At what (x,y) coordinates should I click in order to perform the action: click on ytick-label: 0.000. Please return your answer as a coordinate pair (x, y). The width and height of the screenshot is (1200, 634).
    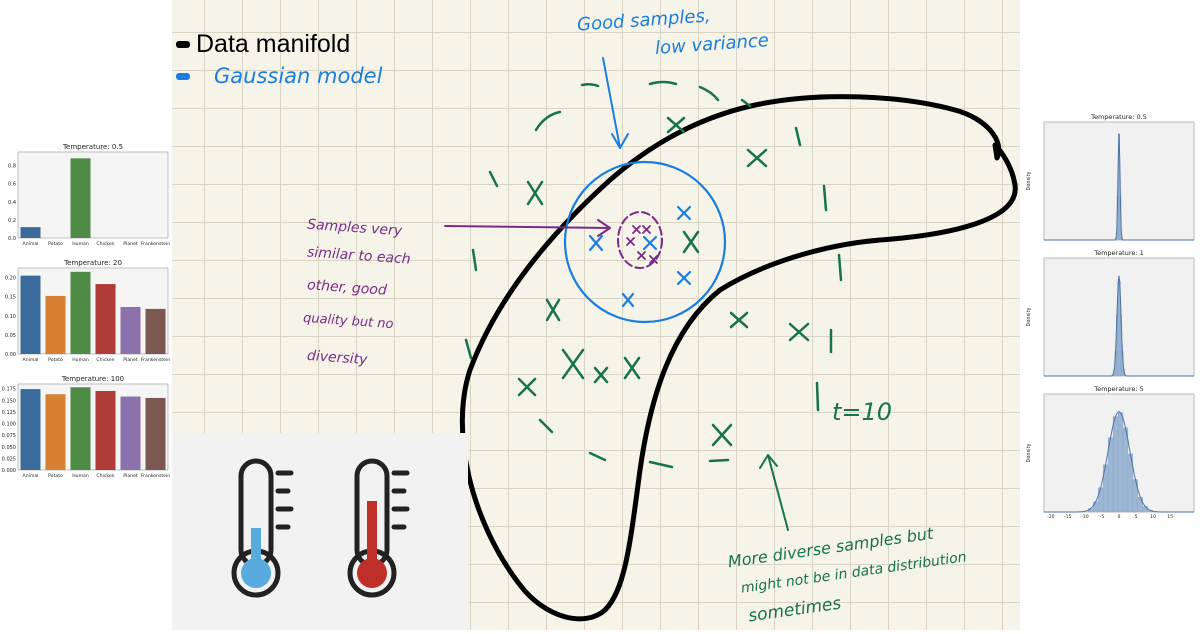
    Looking at the image, I should click on (9, 471).